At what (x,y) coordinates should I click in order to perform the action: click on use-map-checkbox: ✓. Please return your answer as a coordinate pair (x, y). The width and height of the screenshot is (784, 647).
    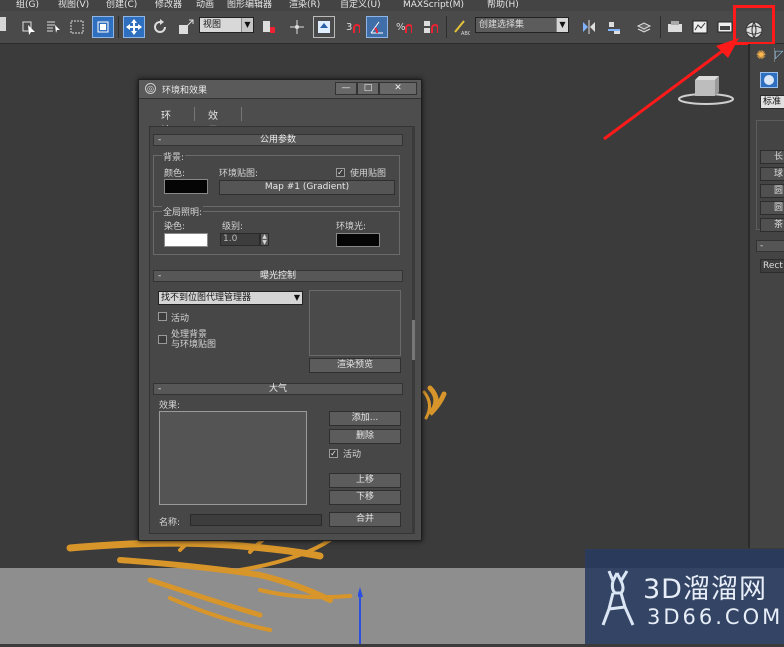
    Looking at the image, I should click on (340, 172).